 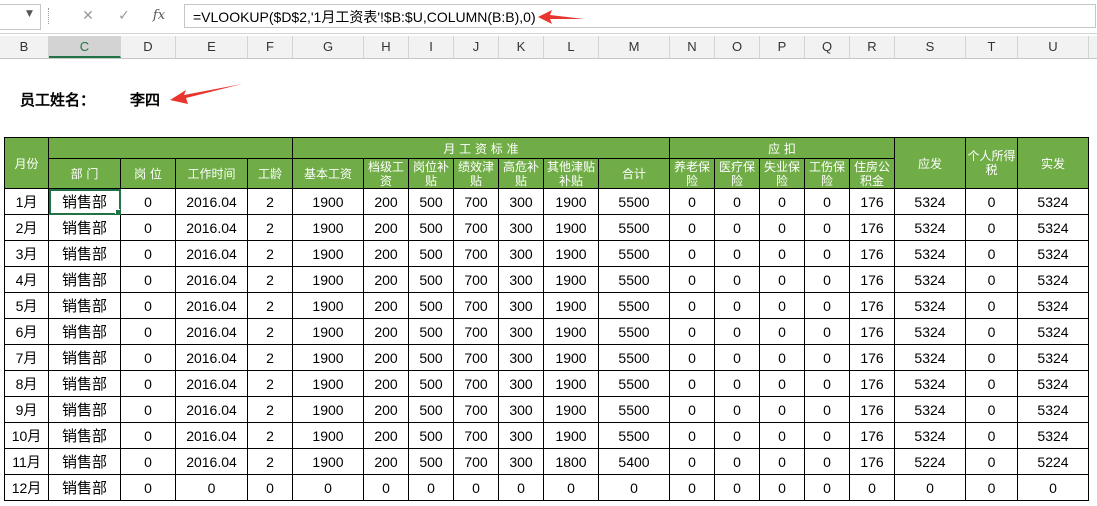 I want to click on employee-name-value: 李四, so click(x=145, y=99).